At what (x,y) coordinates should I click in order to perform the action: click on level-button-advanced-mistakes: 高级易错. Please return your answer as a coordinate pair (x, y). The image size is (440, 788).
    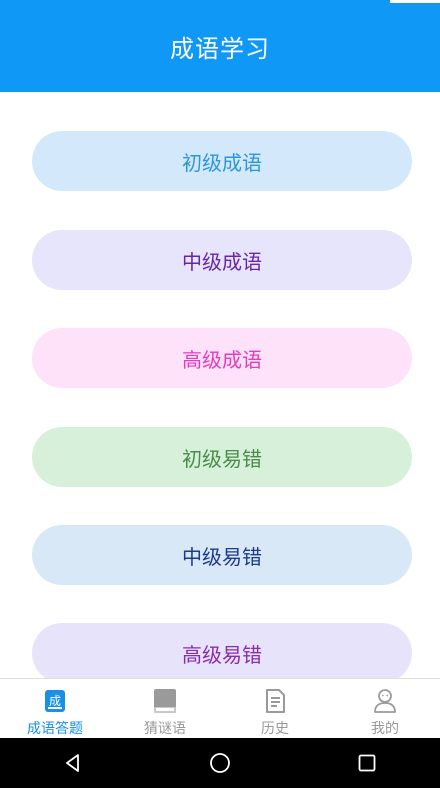
    Looking at the image, I should click on (222, 650).